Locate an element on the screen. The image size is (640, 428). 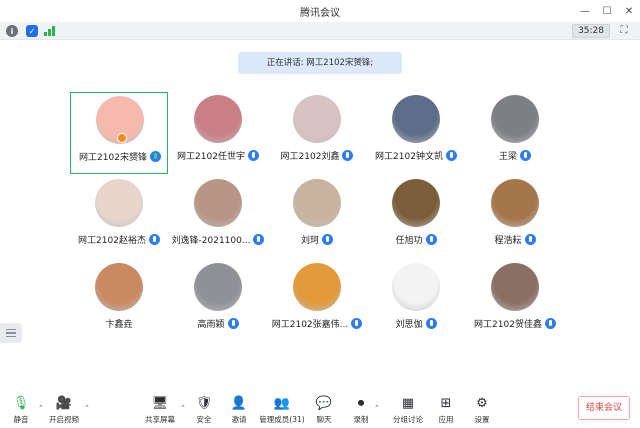
participant-tile: 网工2102贺佳鑫 is located at coordinates (515, 301).